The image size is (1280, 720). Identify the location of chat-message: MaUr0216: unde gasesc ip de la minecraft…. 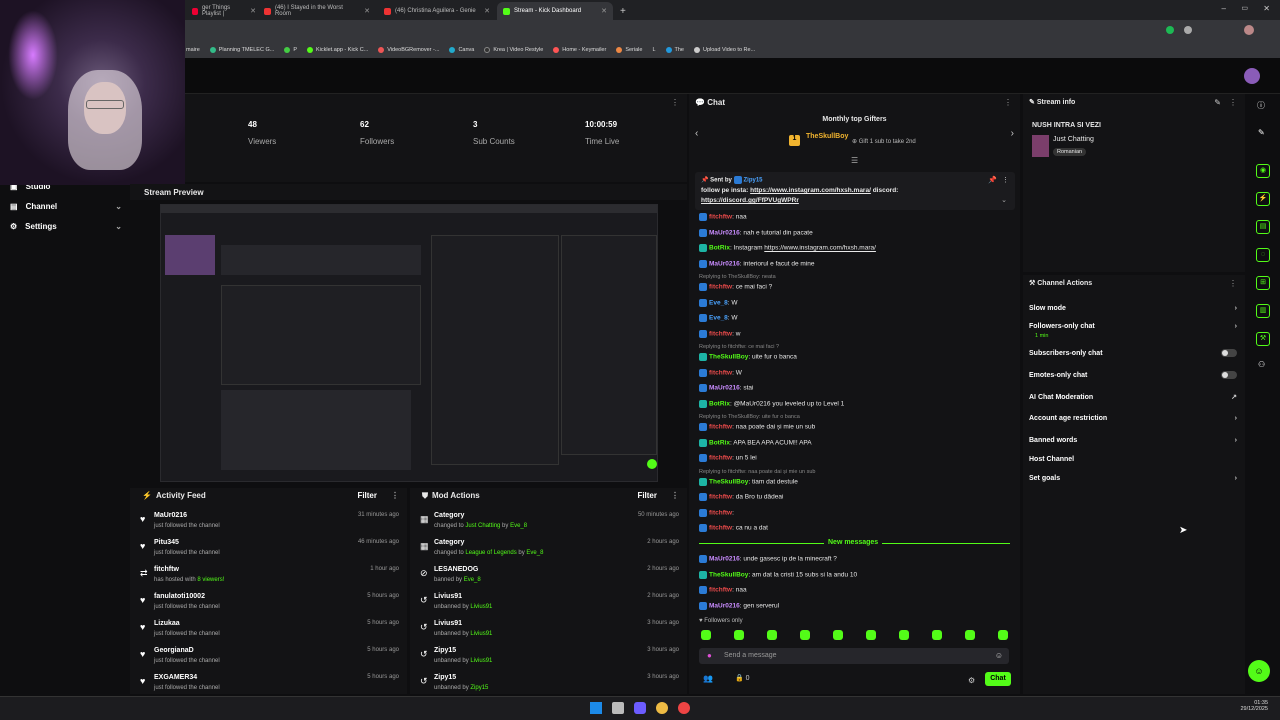
(854, 559).